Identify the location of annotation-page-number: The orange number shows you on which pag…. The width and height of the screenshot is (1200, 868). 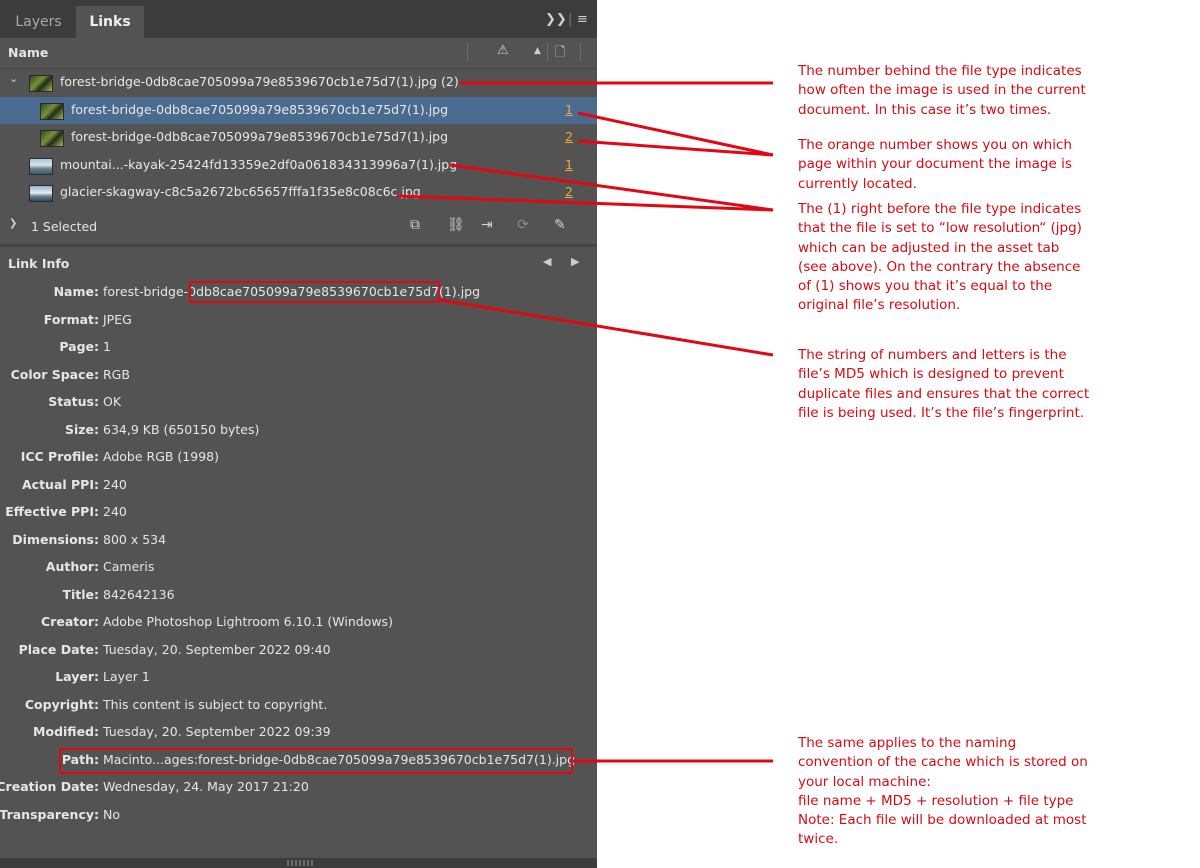
(935, 164).